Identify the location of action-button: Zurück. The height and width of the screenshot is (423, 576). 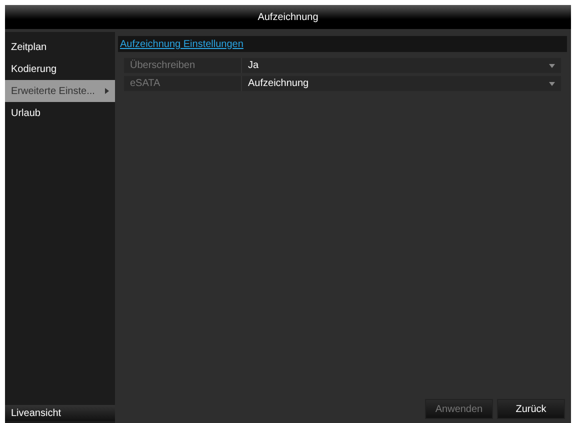
(531, 409).